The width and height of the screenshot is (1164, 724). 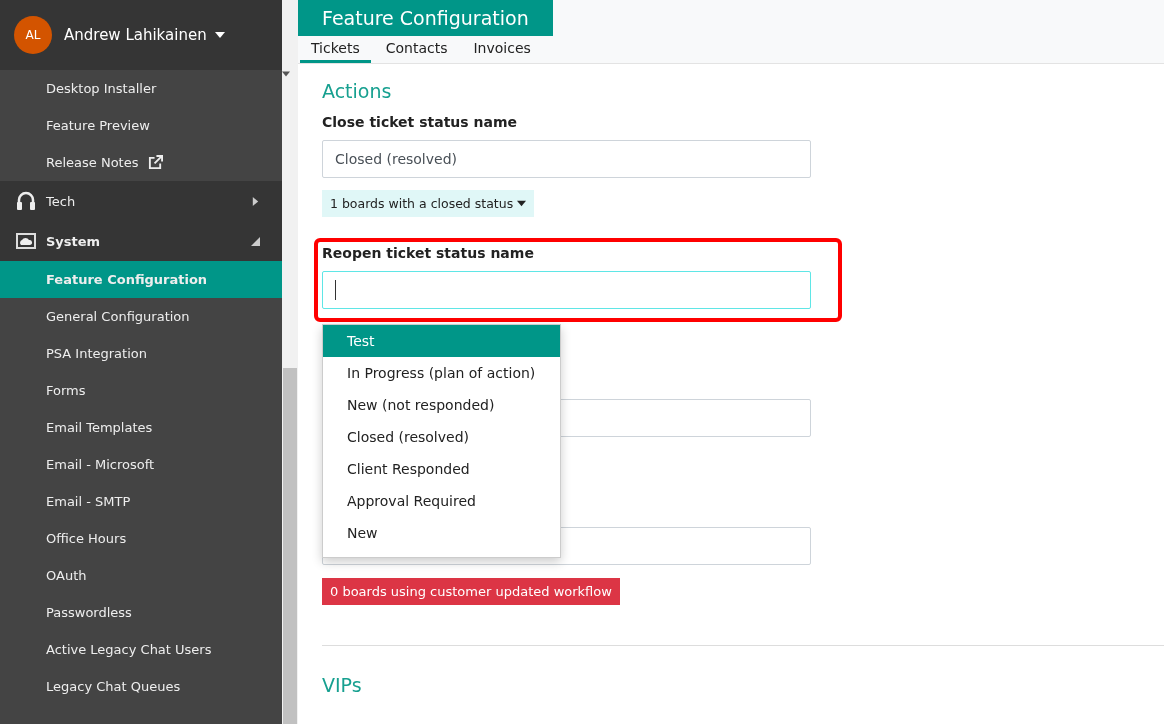 I want to click on expand-icon, so click(x=255, y=201).